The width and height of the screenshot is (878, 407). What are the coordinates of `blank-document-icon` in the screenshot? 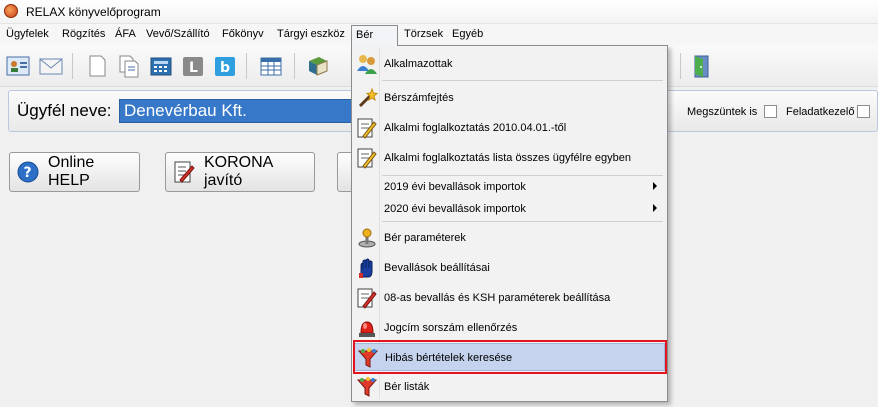 It's located at (97, 66).